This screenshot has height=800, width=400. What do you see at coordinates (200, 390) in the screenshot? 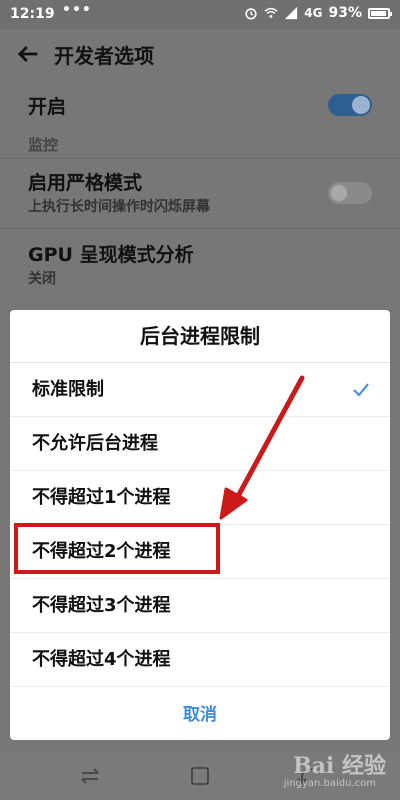
I see `option-standard-limit: 标准限制` at bounding box center [200, 390].